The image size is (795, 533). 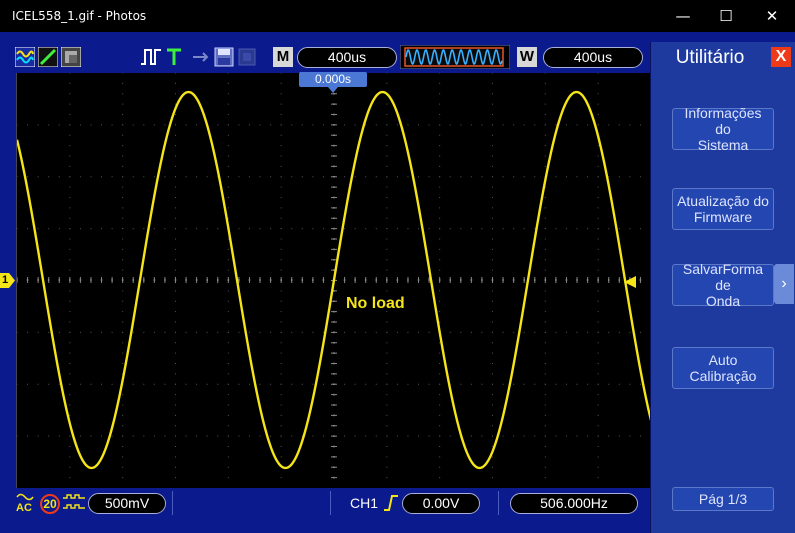 I want to click on window-badge: W, so click(x=527, y=57).